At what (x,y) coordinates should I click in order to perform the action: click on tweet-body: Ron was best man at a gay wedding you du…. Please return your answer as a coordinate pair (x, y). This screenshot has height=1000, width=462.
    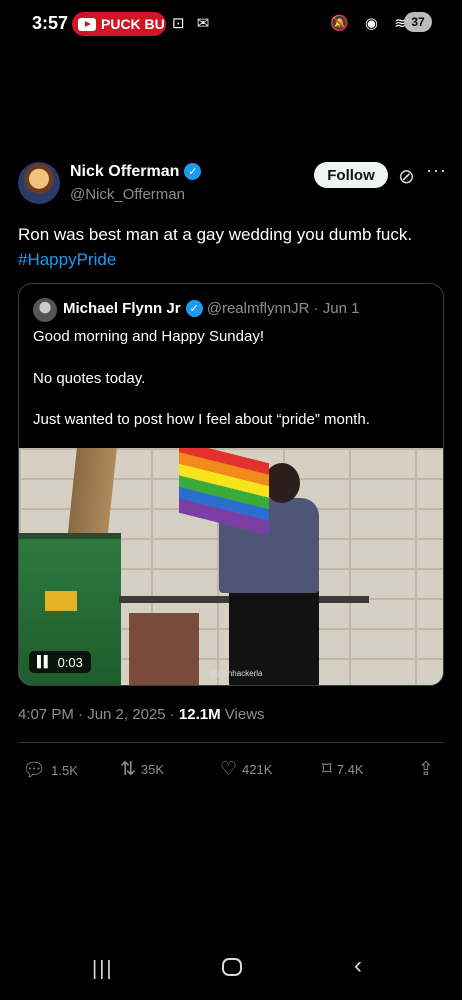
    Looking at the image, I should click on (215, 234).